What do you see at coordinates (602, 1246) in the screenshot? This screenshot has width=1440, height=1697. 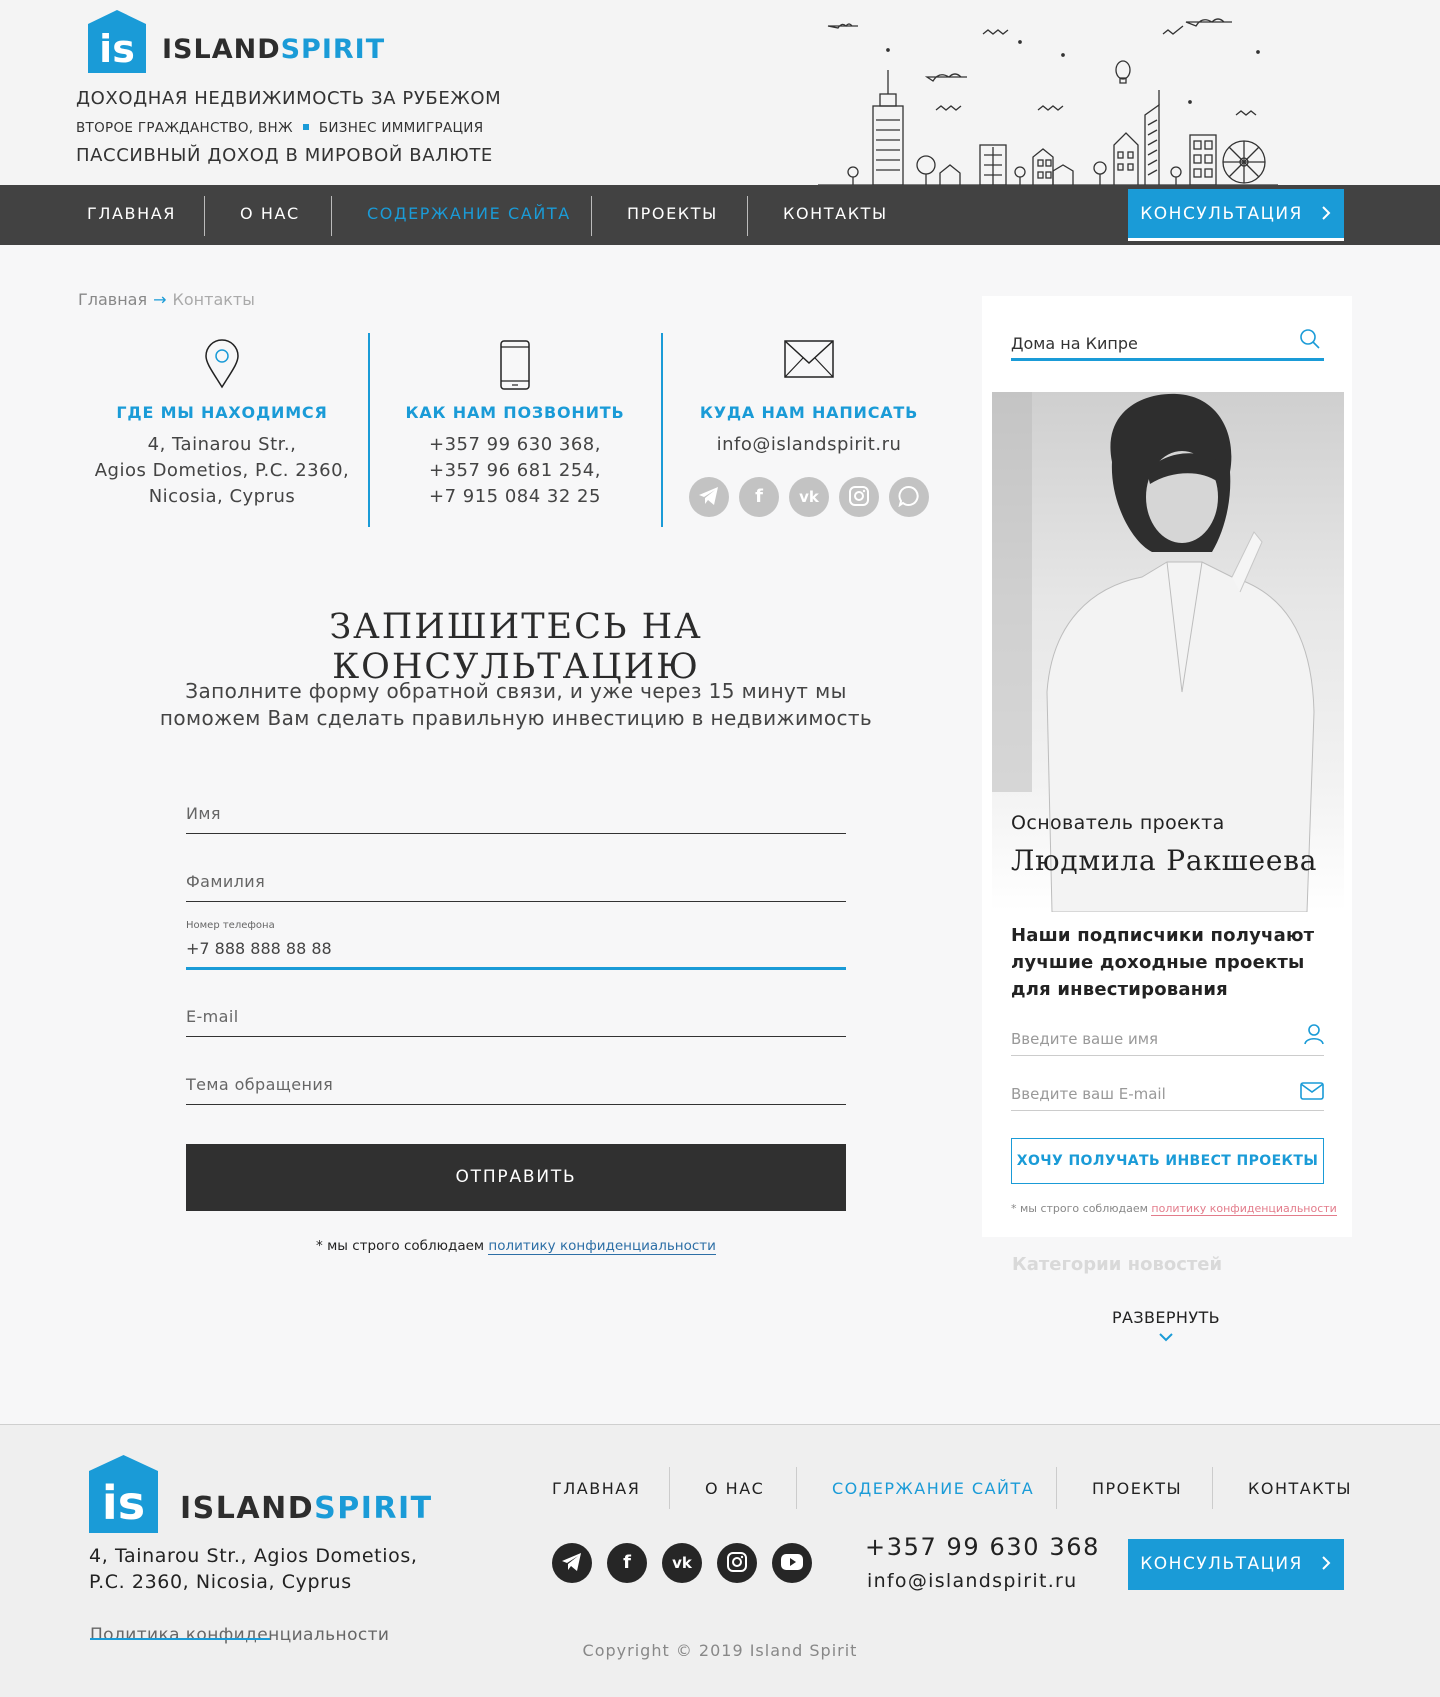 I see `privacy-policy-link: политику конфиденциальности` at bounding box center [602, 1246].